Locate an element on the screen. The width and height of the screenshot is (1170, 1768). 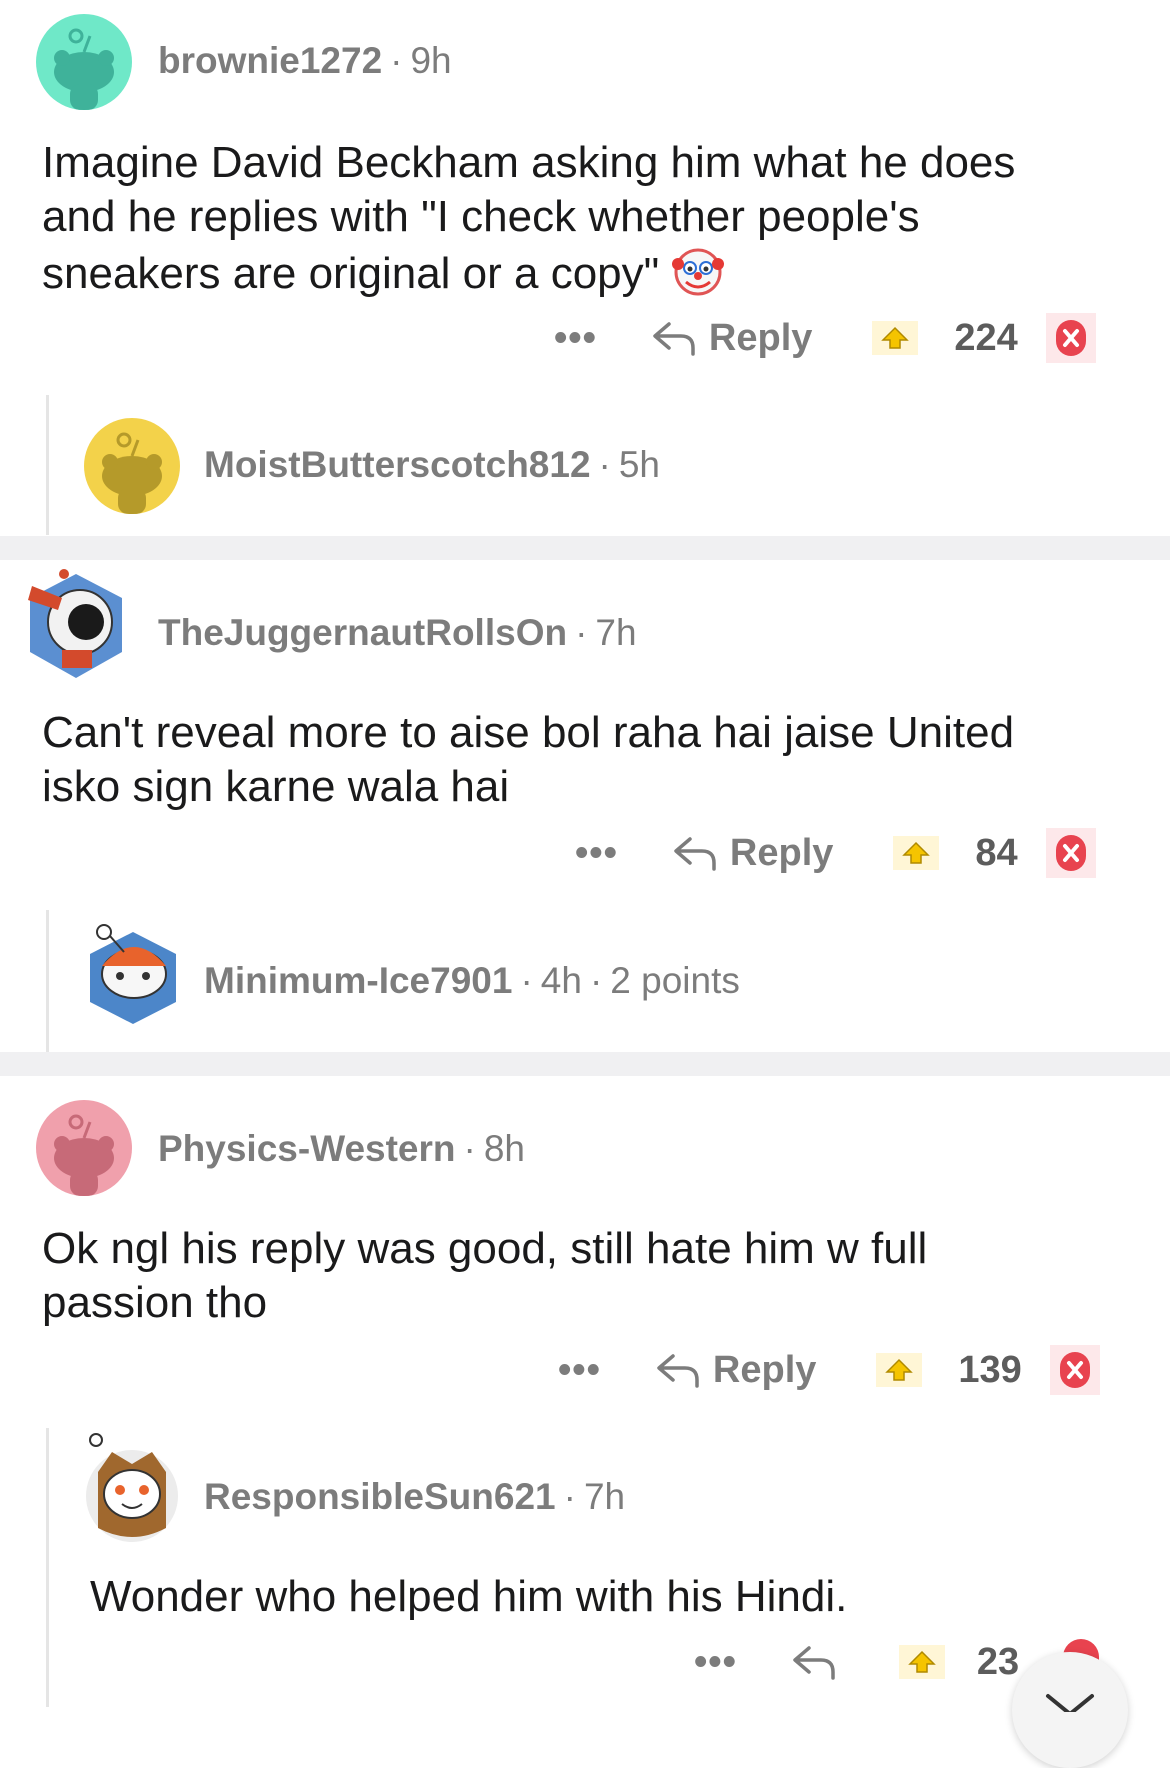
vote-count: 84 is located at coordinates (996, 852).